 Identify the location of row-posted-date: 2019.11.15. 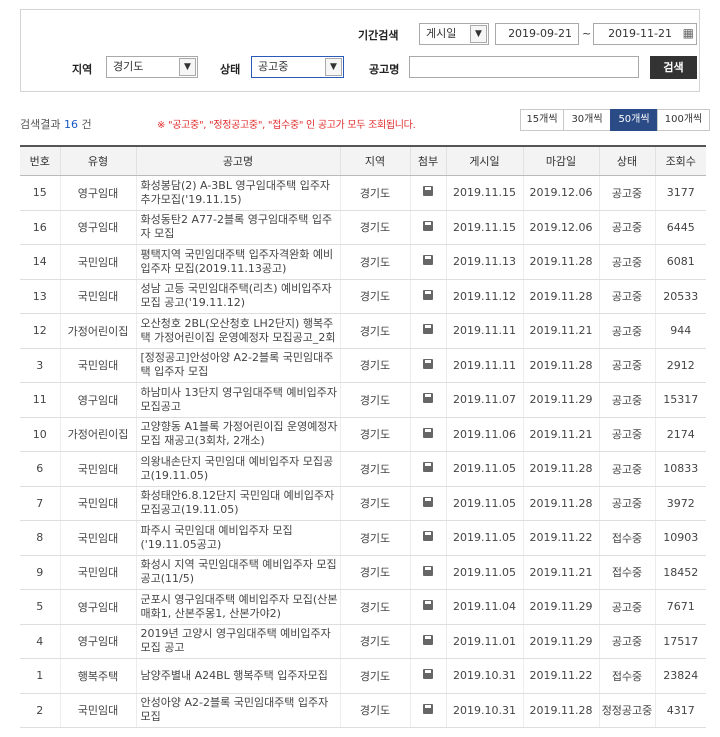
(484, 193).